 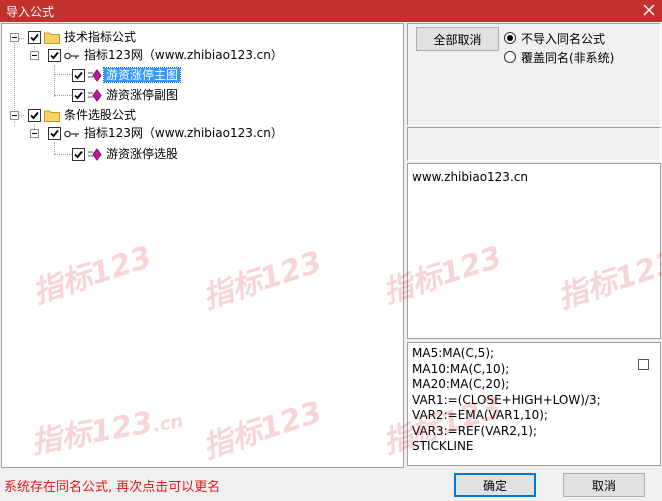 I want to click on info-panel, so click(x=534, y=144).